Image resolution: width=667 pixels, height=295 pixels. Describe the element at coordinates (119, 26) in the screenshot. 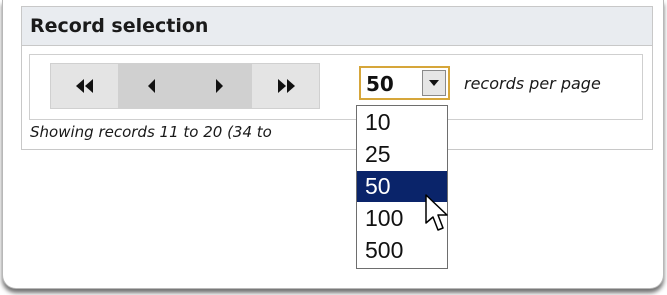

I see `record-selection-title: Record selection` at that location.